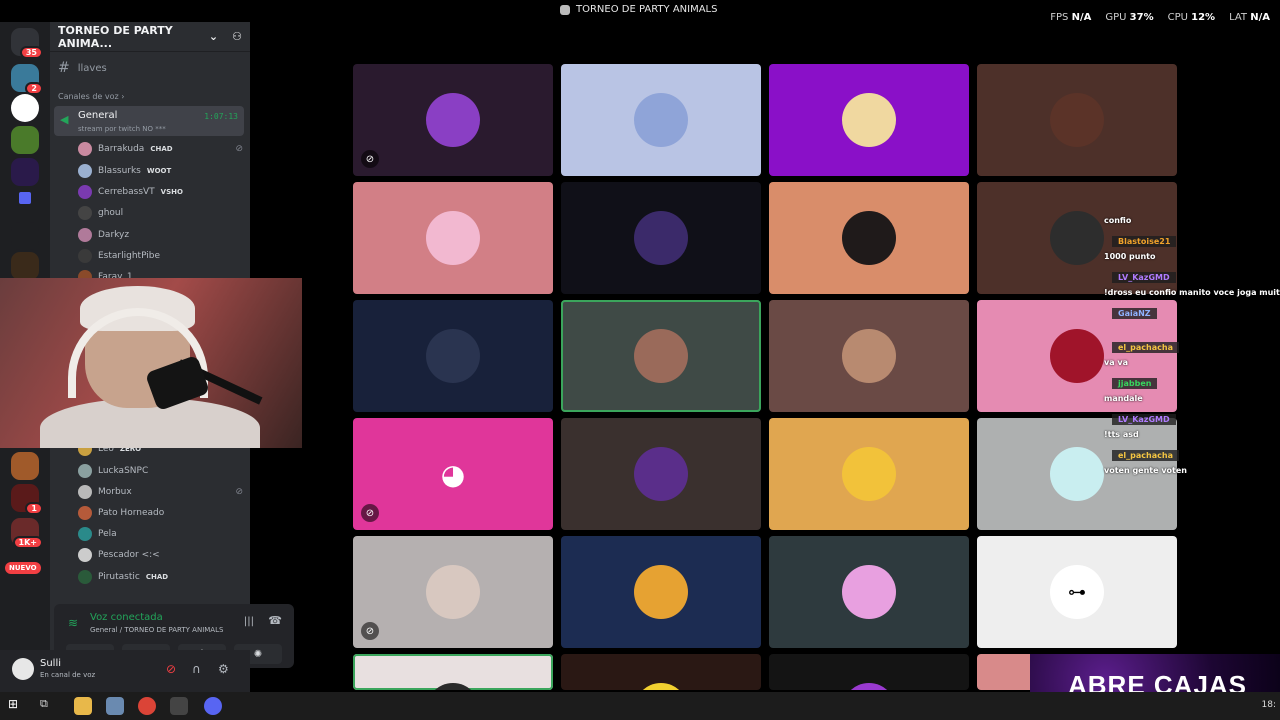  What do you see at coordinates (160, 577) in the screenshot?
I see `voice-user: Pirutastic CHAD` at bounding box center [160, 577].